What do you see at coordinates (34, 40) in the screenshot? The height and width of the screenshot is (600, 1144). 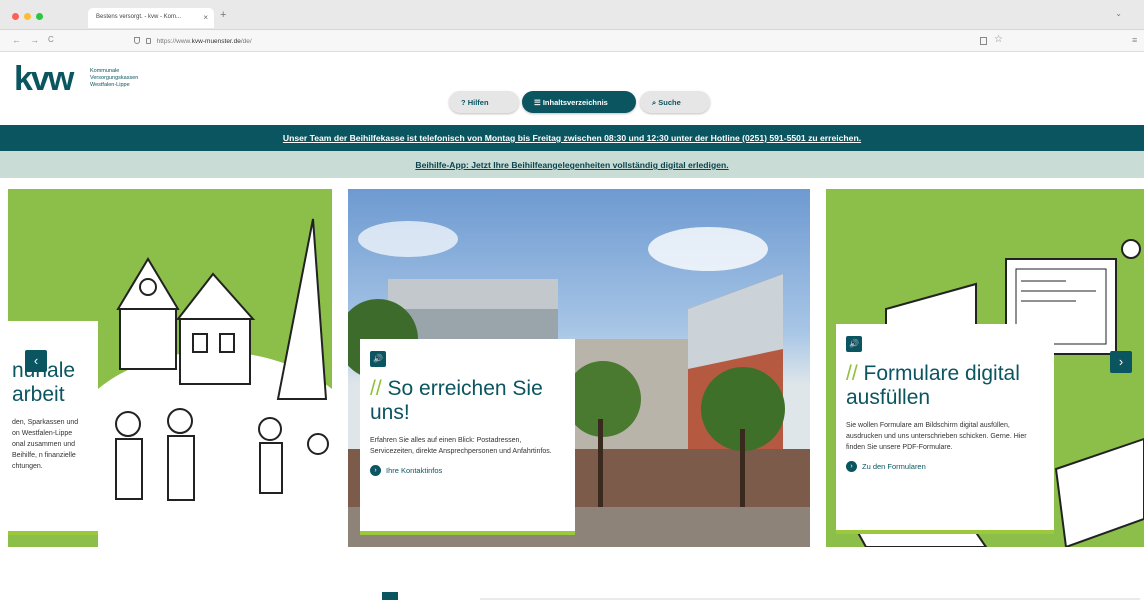 I see `forward-button: →` at bounding box center [34, 40].